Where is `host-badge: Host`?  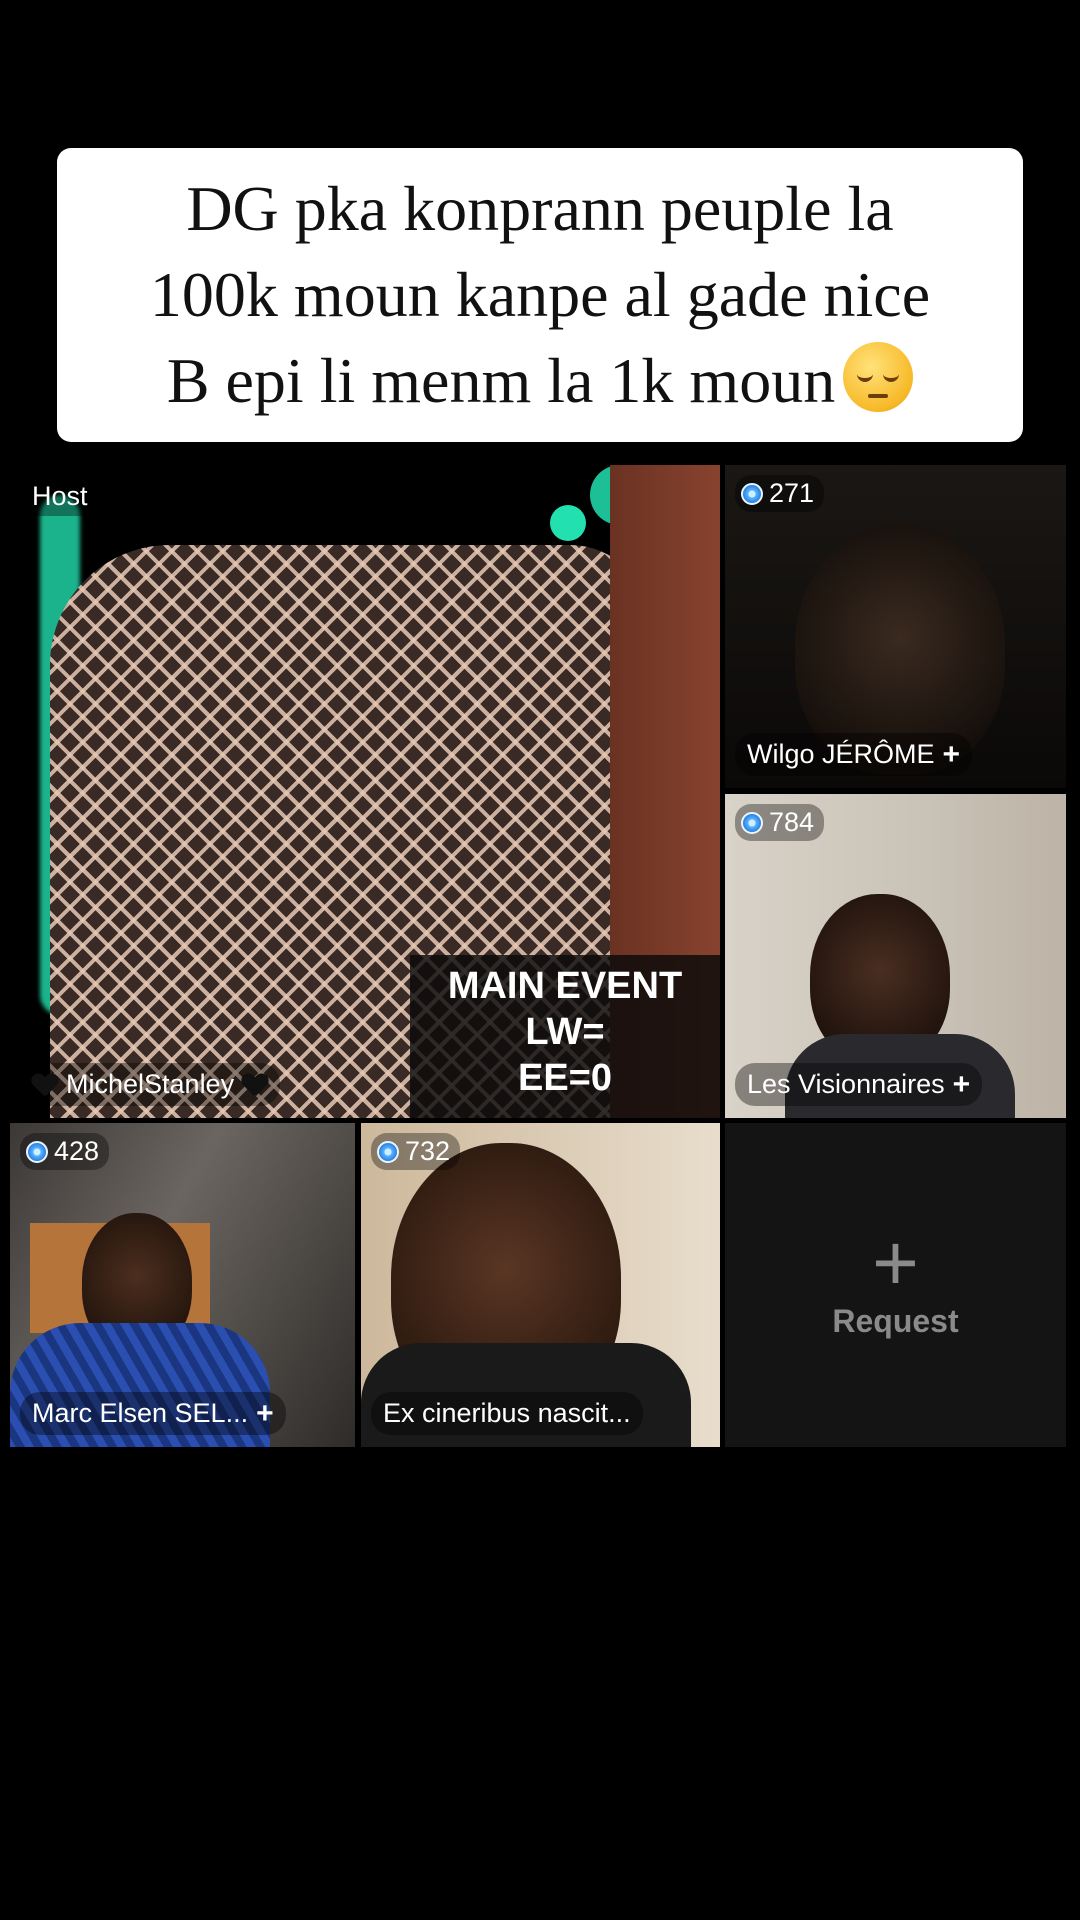 host-badge: Host is located at coordinates (60, 496).